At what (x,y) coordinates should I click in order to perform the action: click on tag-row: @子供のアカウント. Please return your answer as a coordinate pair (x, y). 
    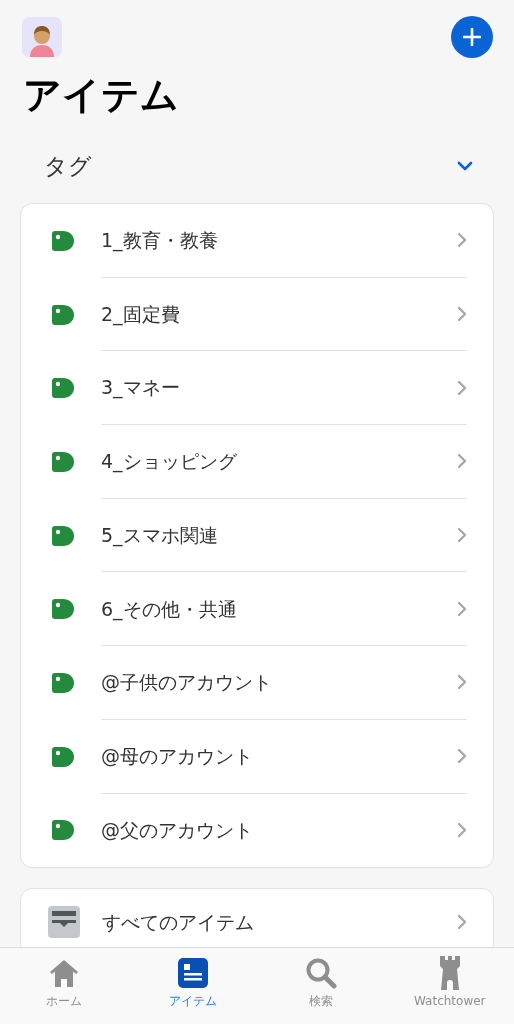
    Looking at the image, I should click on (257, 683).